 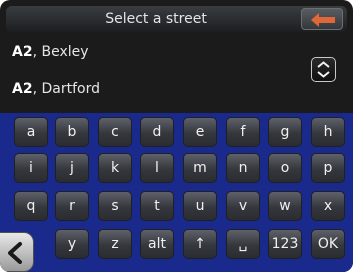 I want to click on key: g, so click(x=285, y=132).